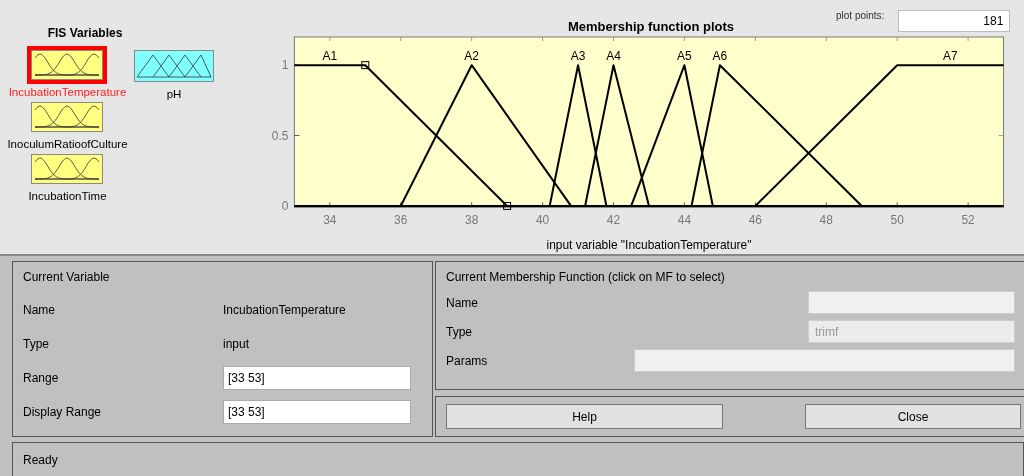 This screenshot has height=476, width=1024. What do you see at coordinates (174, 66) in the screenshot?
I see `output-variable-icon` at bounding box center [174, 66].